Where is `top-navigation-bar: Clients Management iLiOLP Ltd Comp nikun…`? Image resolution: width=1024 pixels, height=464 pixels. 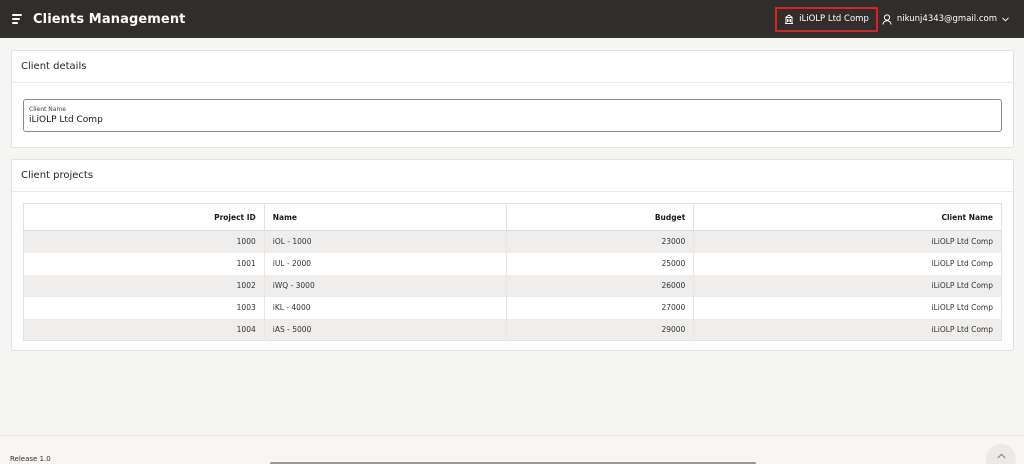
top-navigation-bar: Clients Management iLiOLP Ltd Comp nikun… is located at coordinates (512, 19).